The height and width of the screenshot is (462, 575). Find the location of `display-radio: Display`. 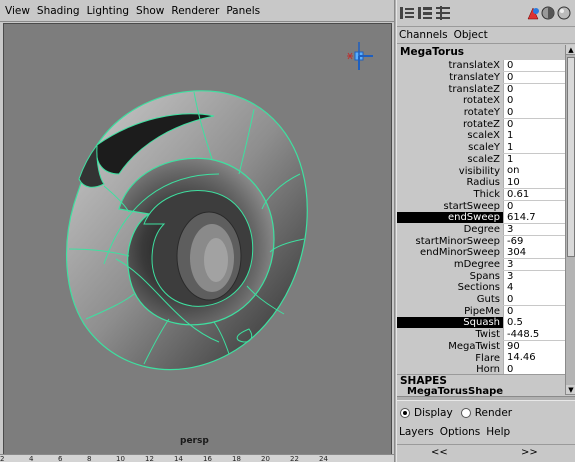

display-radio: Display is located at coordinates (426, 413).